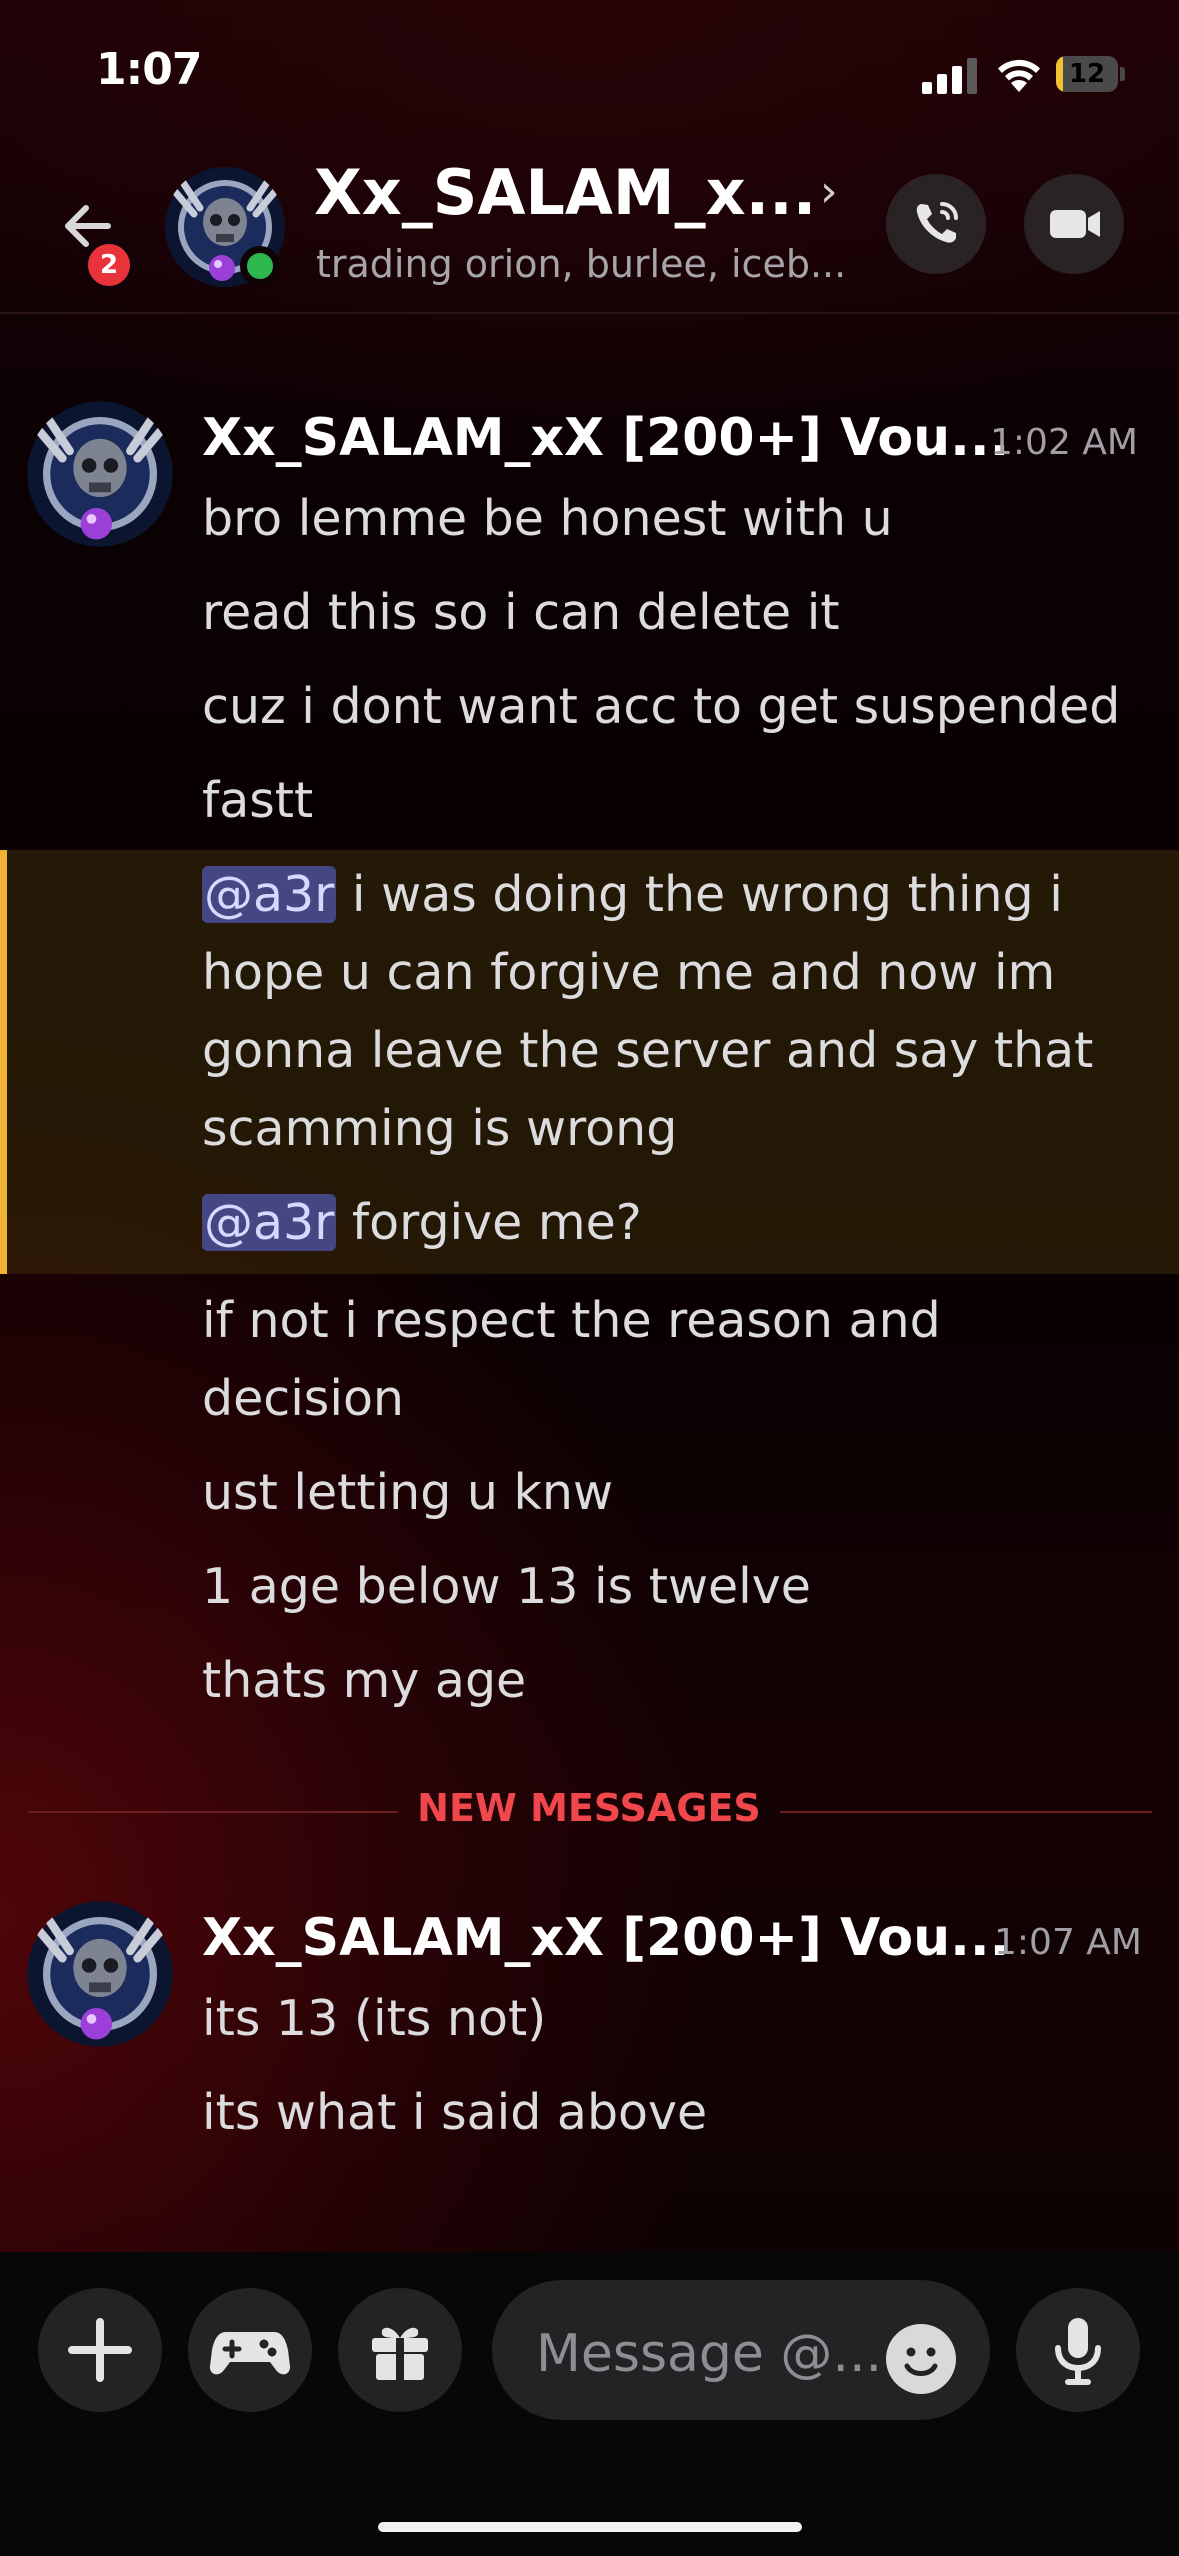 The height and width of the screenshot is (2556, 1179). What do you see at coordinates (921, 2361) in the screenshot?
I see `emoji-face-icon` at bounding box center [921, 2361].